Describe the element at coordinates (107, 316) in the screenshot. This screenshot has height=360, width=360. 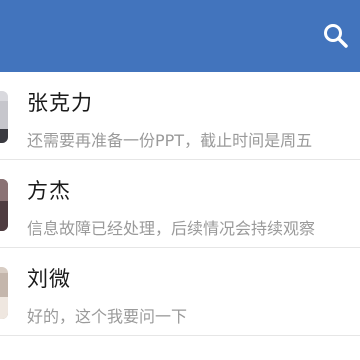
I see `message-preview: 好的，这个我要问一下` at that location.